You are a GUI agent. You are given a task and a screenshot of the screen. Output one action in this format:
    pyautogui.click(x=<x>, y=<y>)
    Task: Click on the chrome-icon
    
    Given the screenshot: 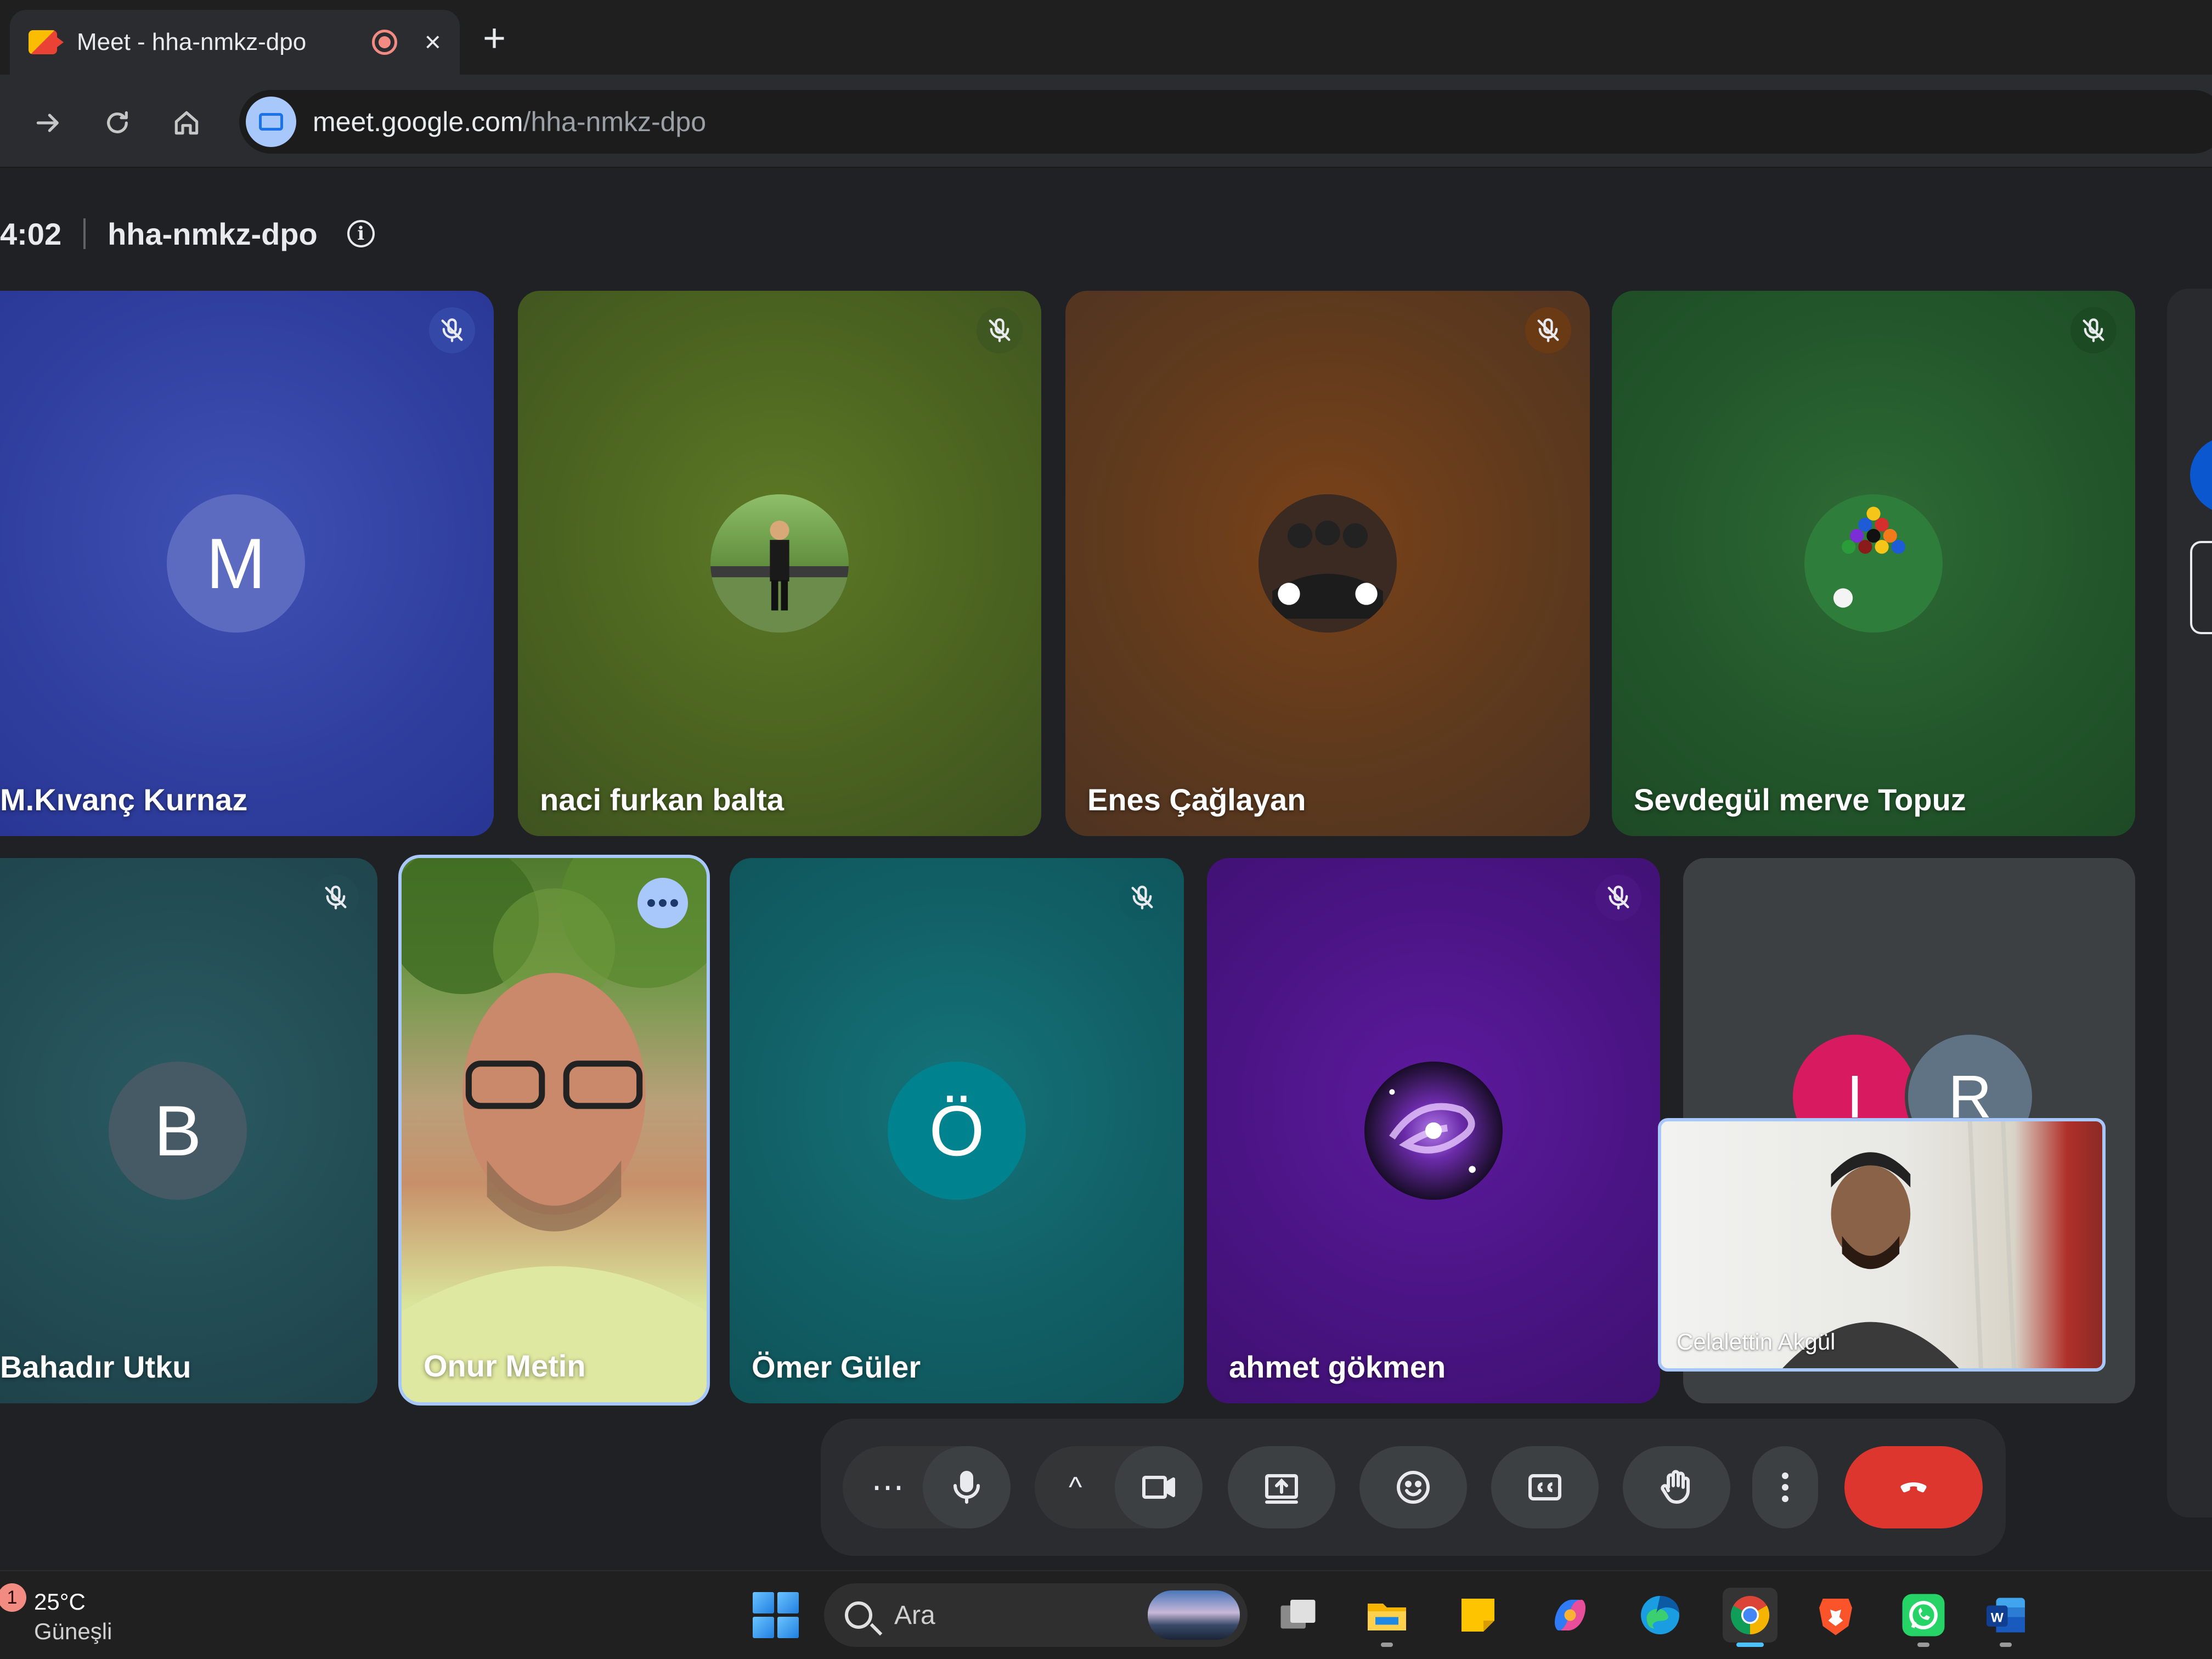 What is the action you would take?
    pyautogui.click(x=1750, y=1616)
    